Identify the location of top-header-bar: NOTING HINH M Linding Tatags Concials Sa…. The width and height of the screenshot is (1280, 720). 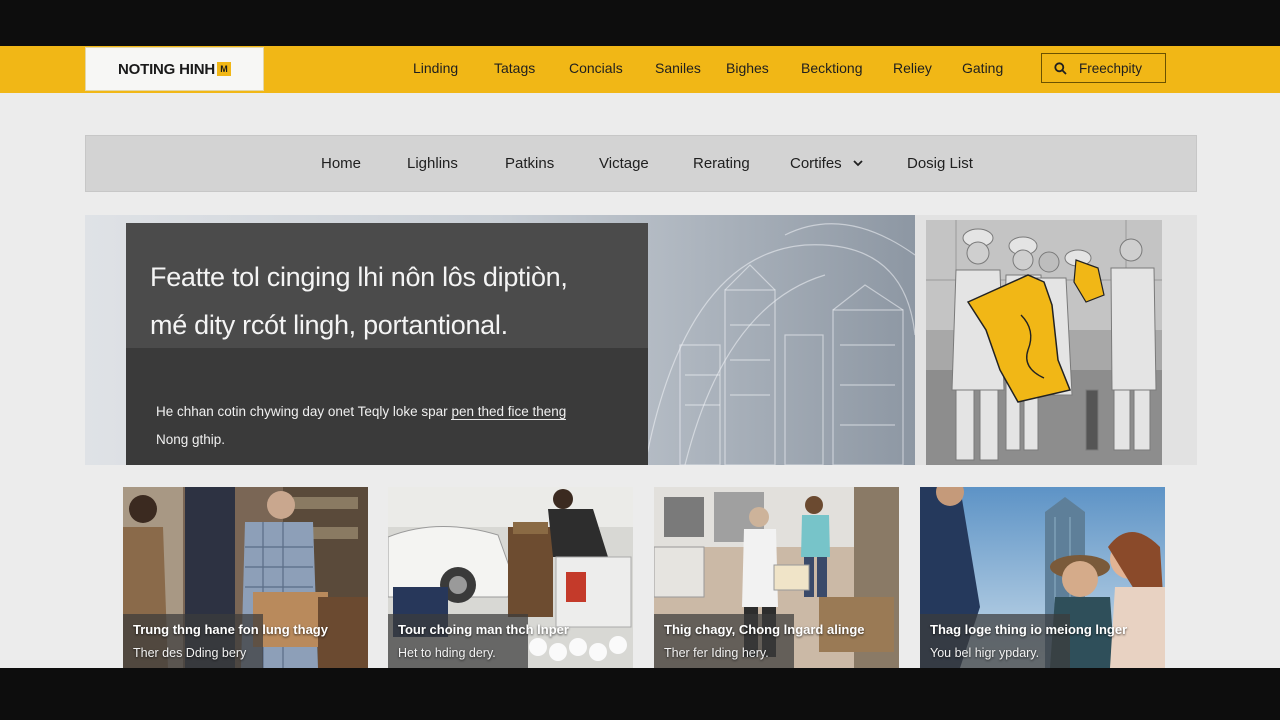
(640, 69).